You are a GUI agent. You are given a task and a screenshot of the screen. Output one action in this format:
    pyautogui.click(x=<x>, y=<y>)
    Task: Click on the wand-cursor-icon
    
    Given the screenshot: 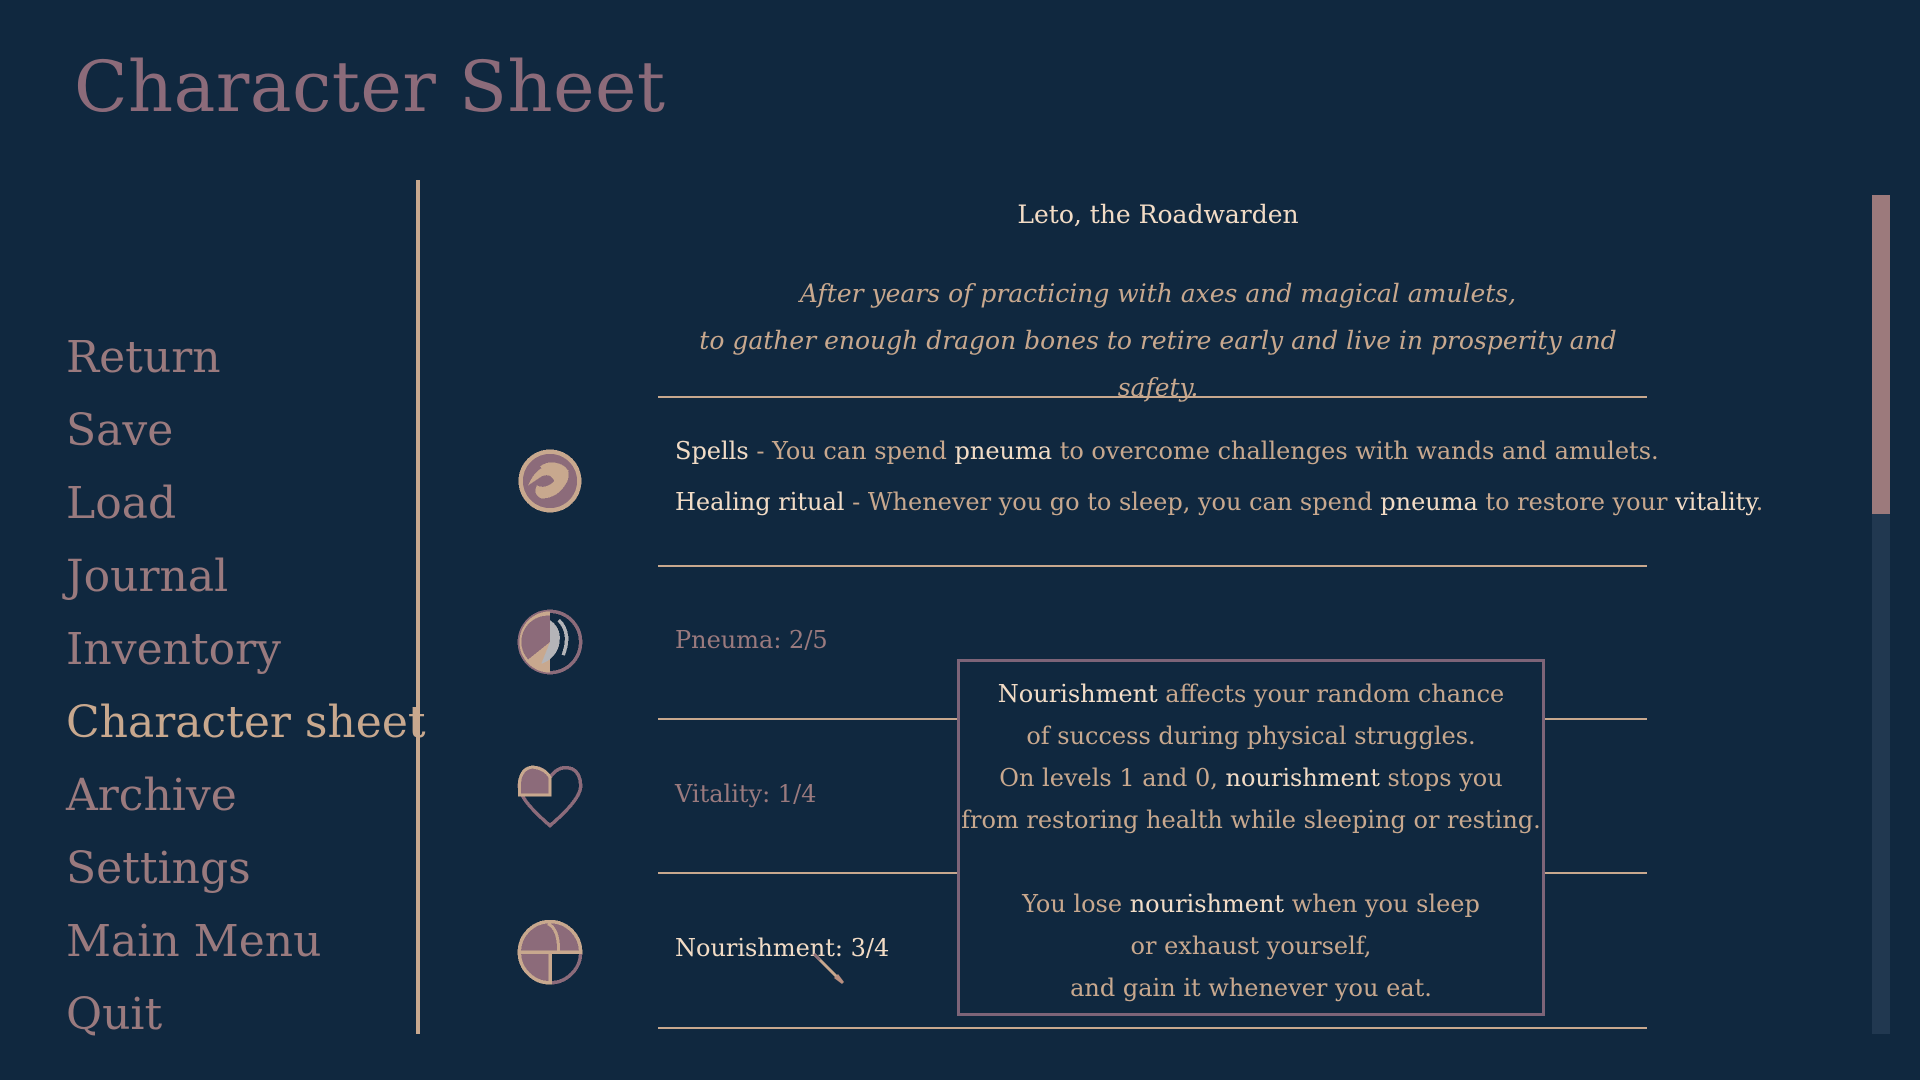 What is the action you would take?
    pyautogui.click(x=828, y=968)
    